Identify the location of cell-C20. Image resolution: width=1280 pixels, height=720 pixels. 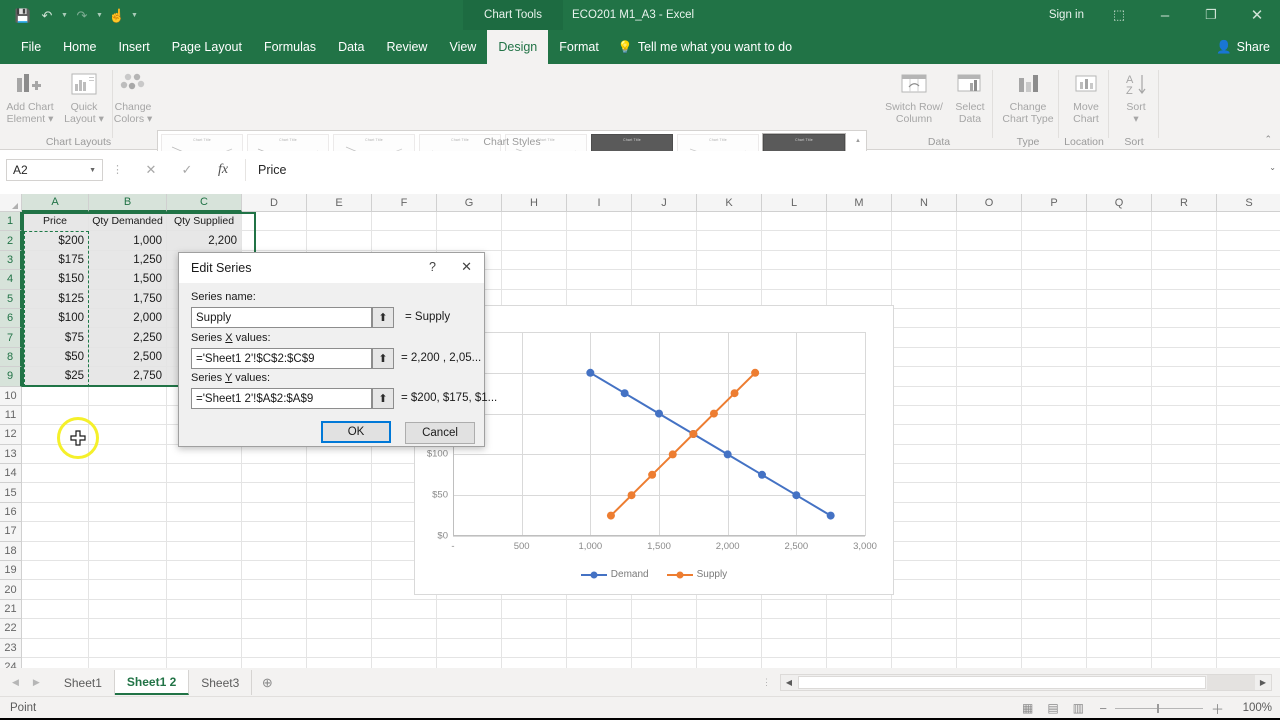
(204, 590).